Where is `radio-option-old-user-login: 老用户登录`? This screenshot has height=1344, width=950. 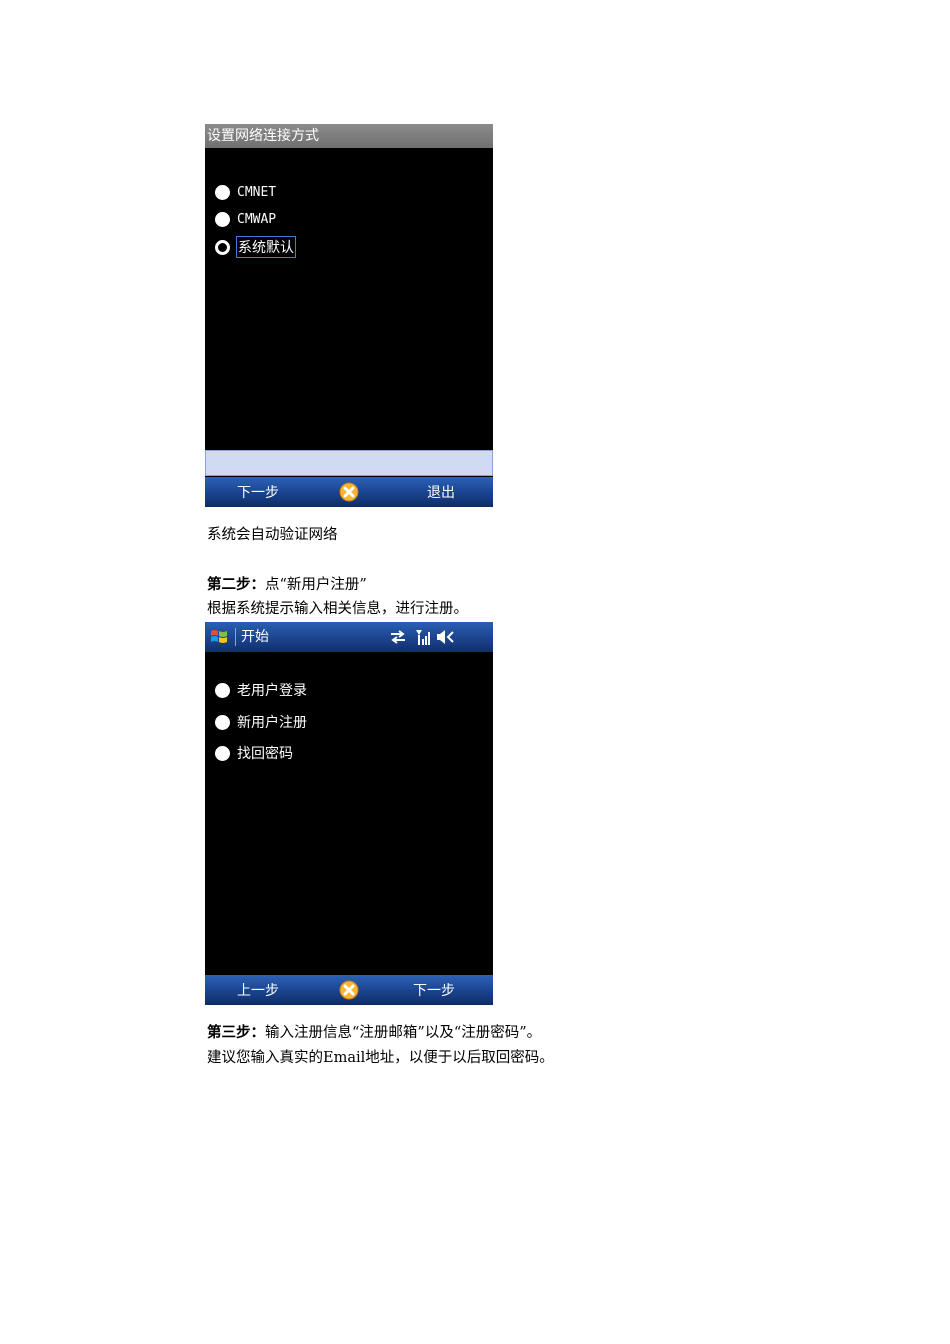 radio-option-old-user-login: 老用户登录 is located at coordinates (261, 690).